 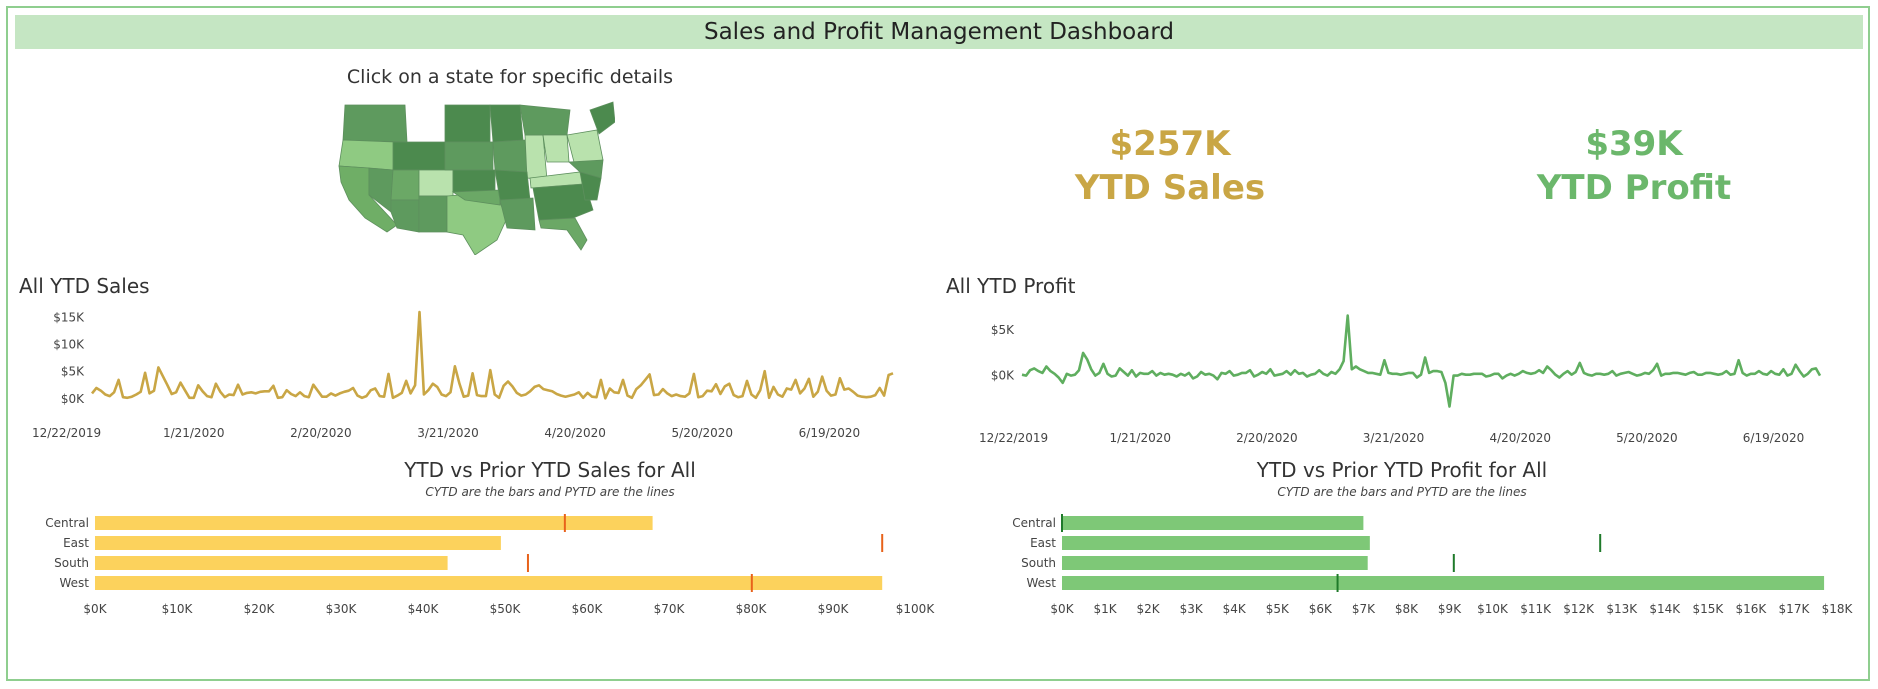 What do you see at coordinates (512, 185) in the screenshot?
I see `state-region-missouri` at bounding box center [512, 185].